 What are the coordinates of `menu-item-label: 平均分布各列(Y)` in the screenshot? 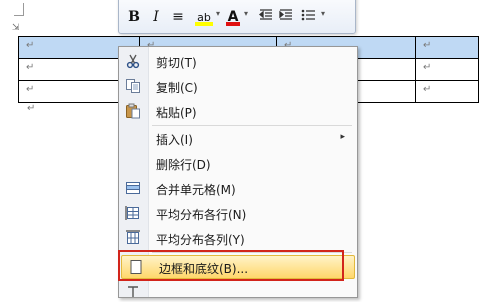 It's located at (200, 240).